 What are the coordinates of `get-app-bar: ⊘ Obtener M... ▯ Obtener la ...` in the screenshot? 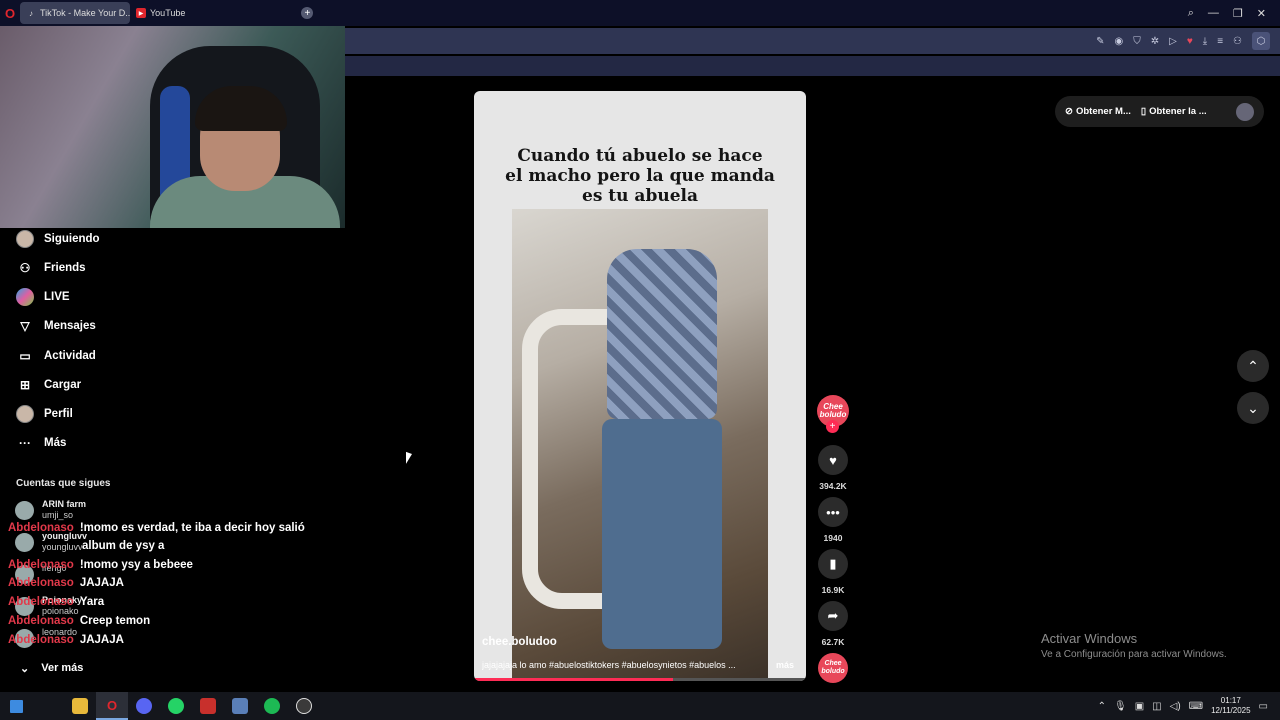 It's located at (1159, 111).